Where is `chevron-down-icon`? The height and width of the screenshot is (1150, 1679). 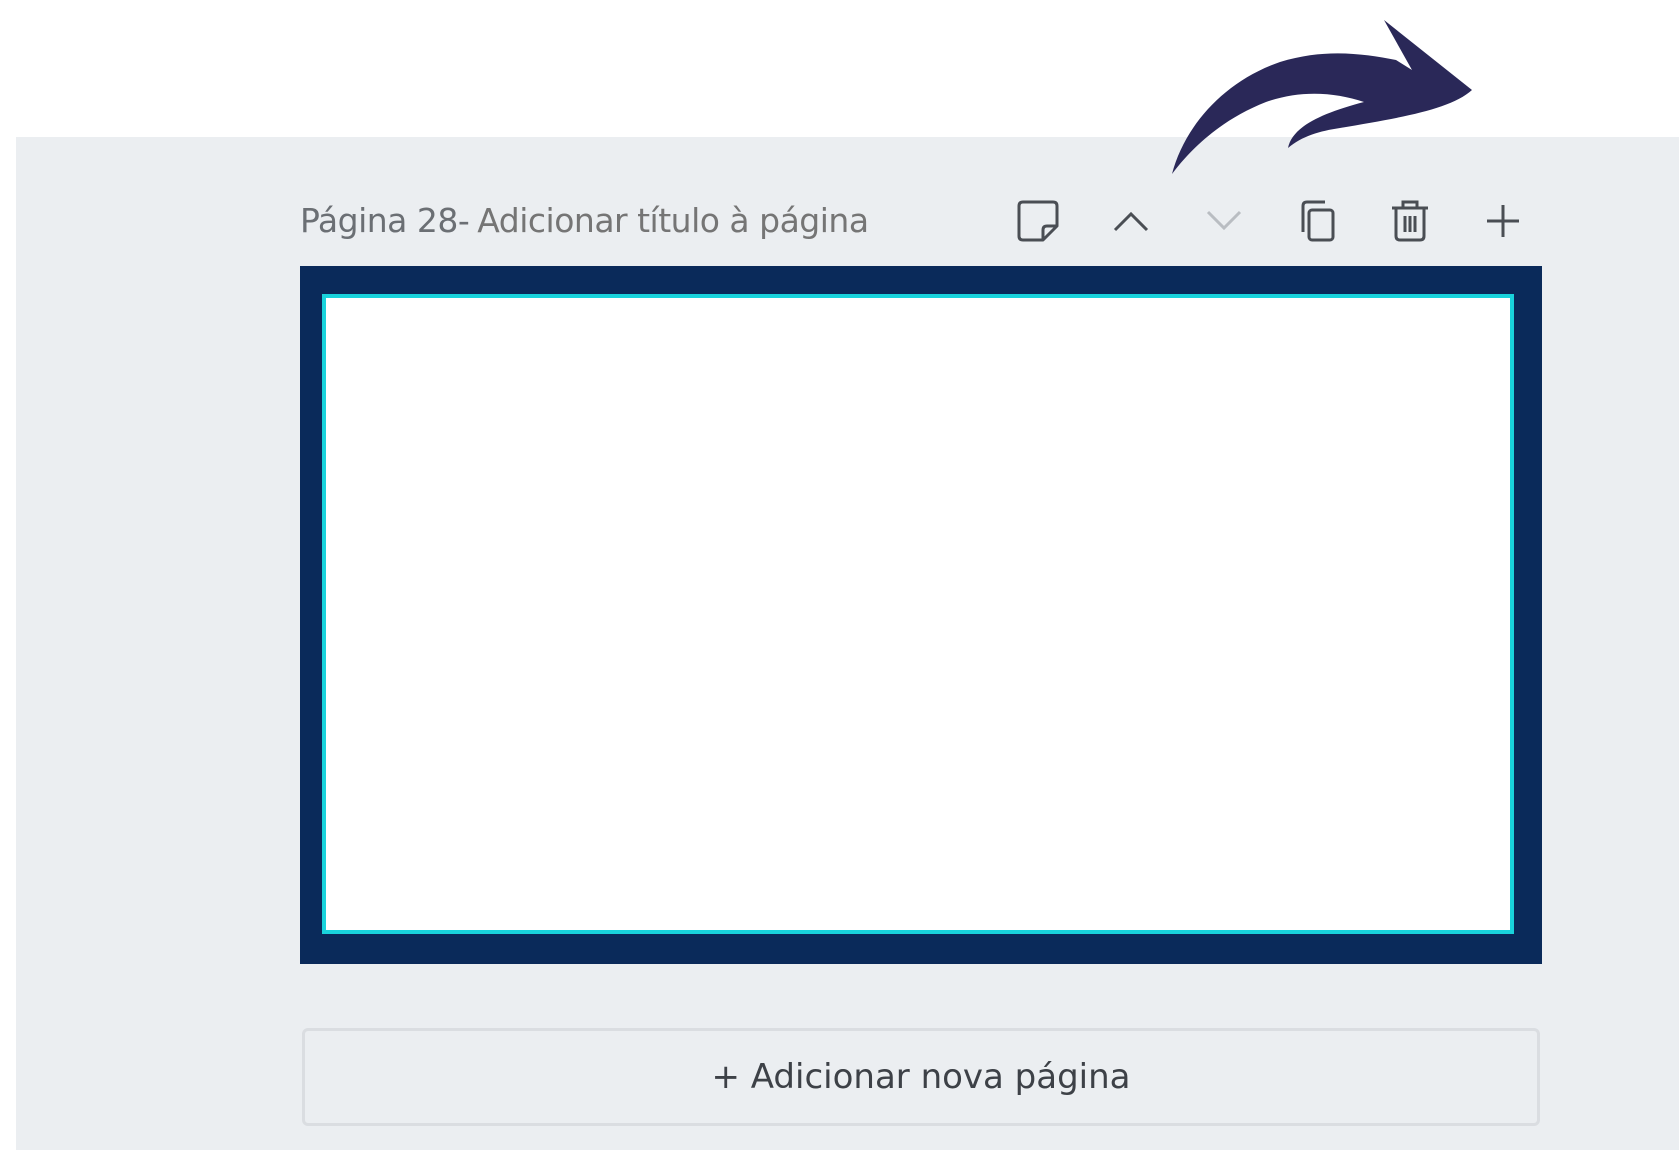 chevron-down-icon is located at coordinates (1224, 221).